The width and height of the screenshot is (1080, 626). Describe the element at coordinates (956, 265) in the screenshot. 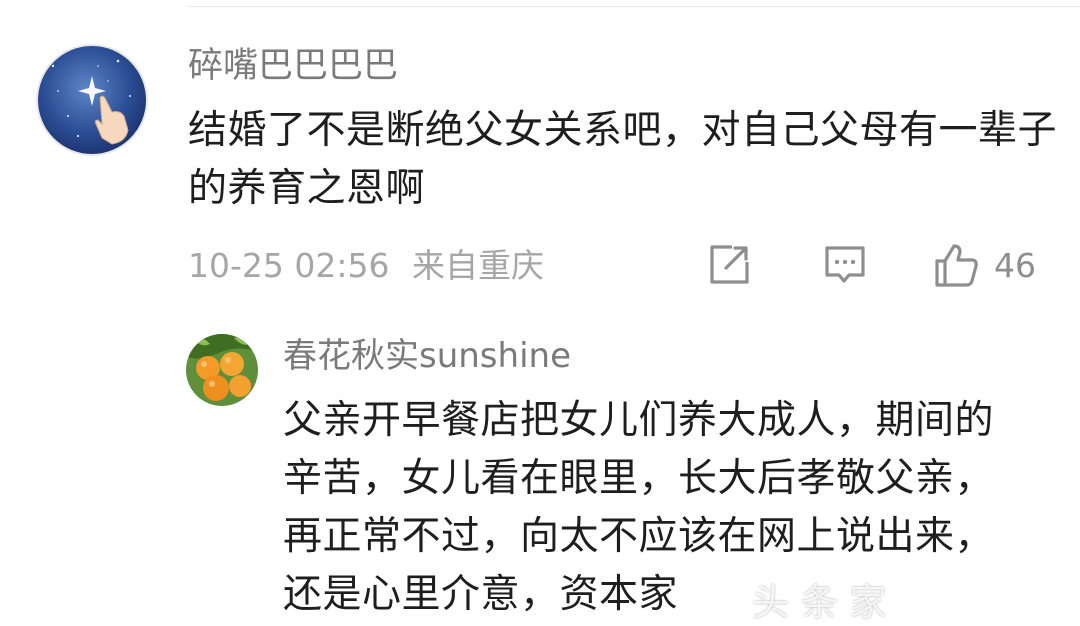

I see `thumbs-up-icon` at that location.